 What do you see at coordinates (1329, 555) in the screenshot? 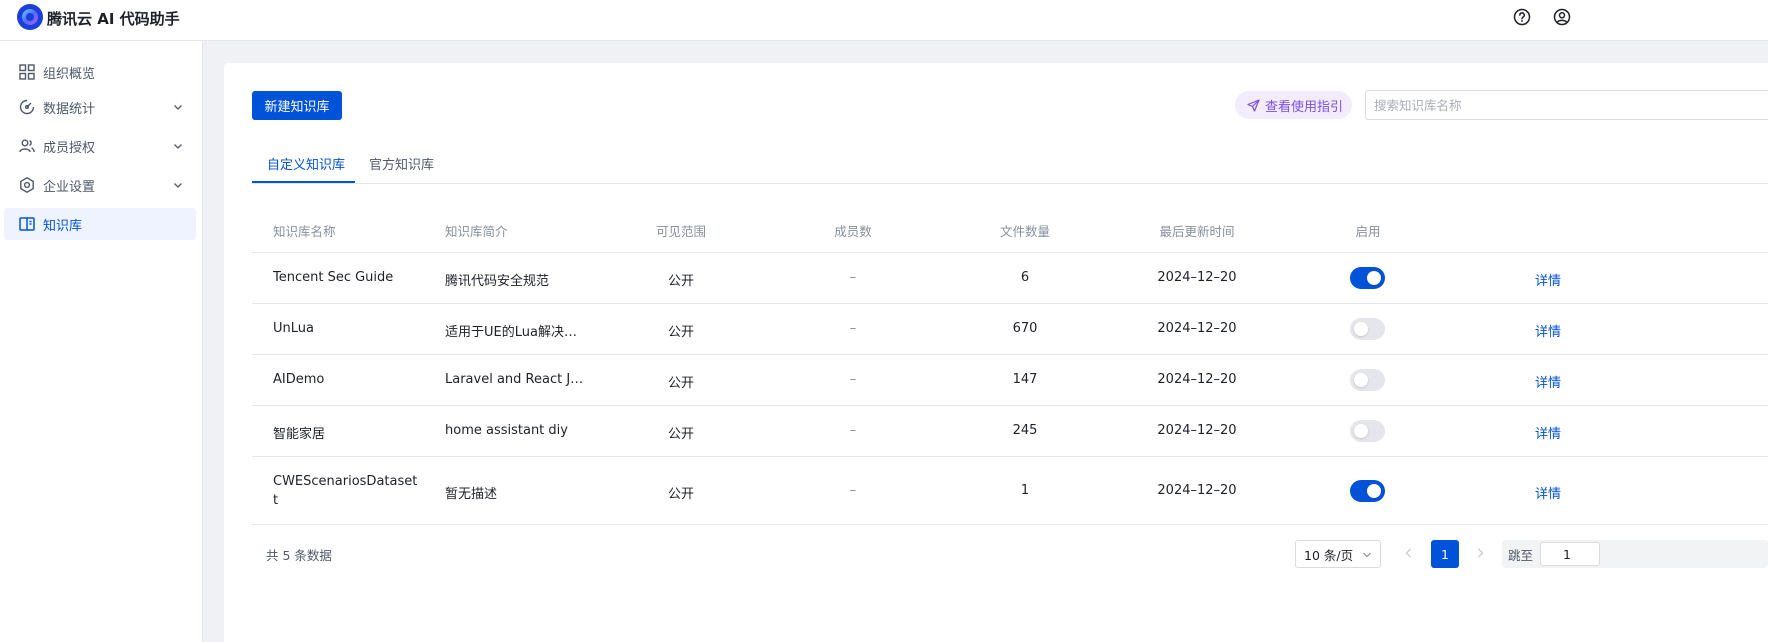
I see `page-size-value: 10 条/页` at bounding box center [1329, 555].